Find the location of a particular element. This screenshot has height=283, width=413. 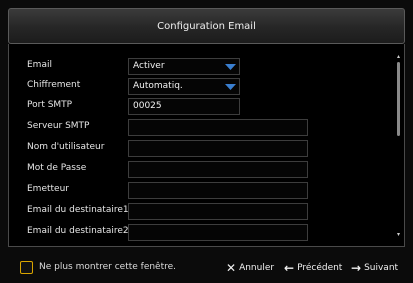

dialog-title-bar: Configuration Email is located at coordinates (206, 26).